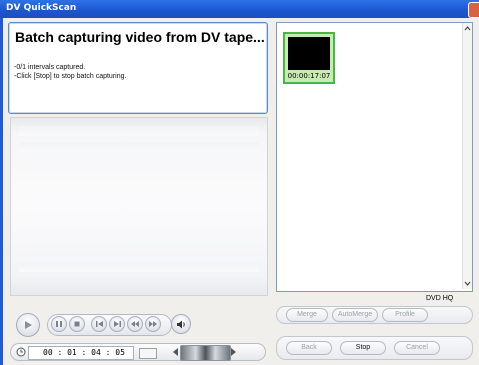  I want to click on pause-icon, so click(59, 324).